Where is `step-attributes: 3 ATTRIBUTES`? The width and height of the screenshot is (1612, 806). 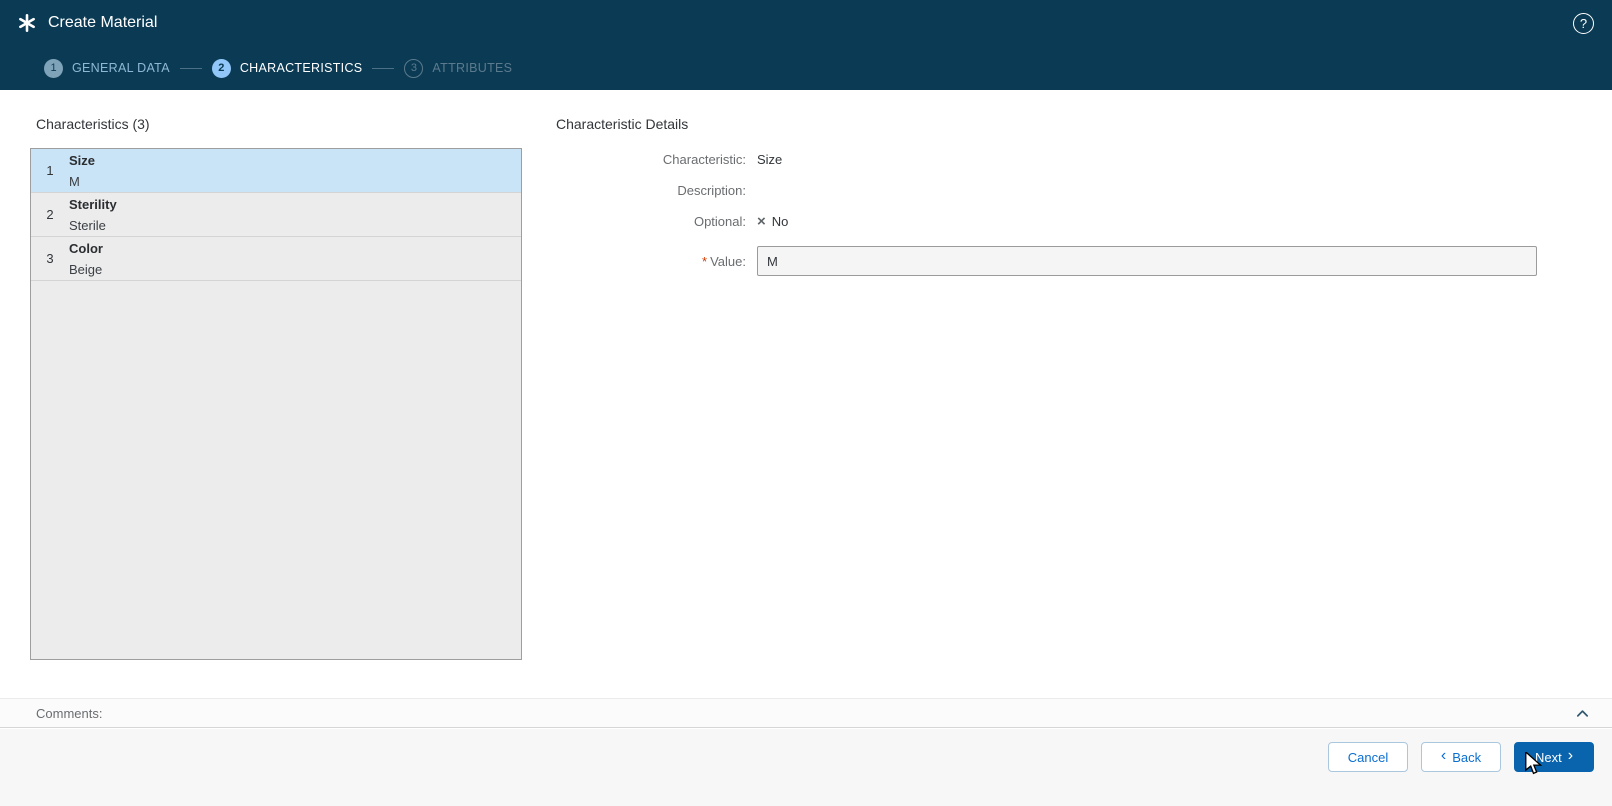
step-attributes: 3 ATTRIBUTES is located at coordinates (458, 68).